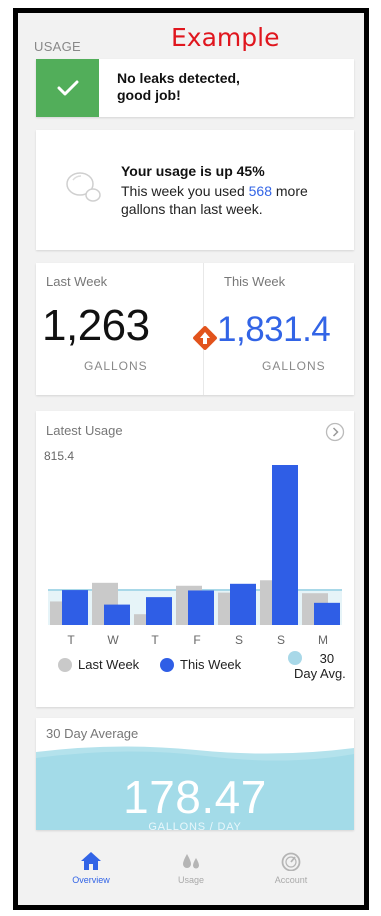 The width and height of the screenshot is (381, 916). I want to click on legend-last-week: Last Week, so click(98, 664).